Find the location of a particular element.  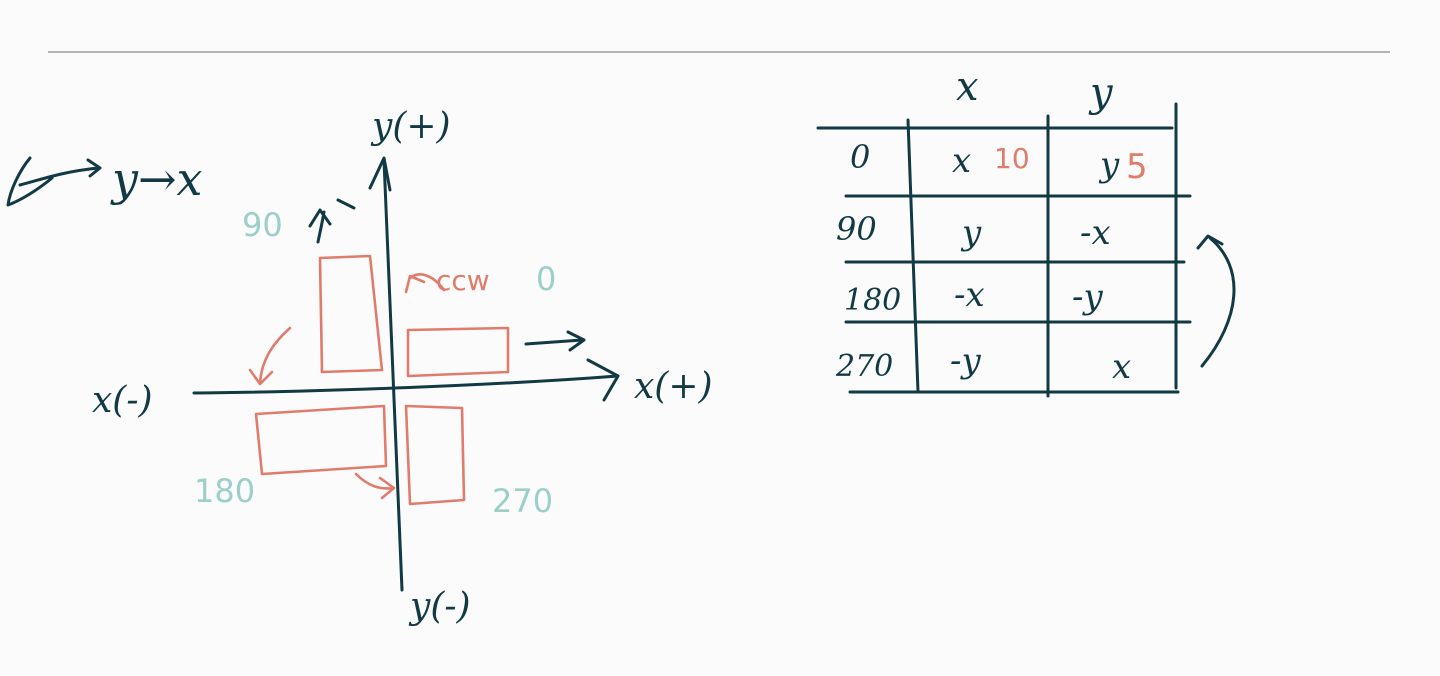

x-axis-arrowhead is located at coordinates (603, 380).